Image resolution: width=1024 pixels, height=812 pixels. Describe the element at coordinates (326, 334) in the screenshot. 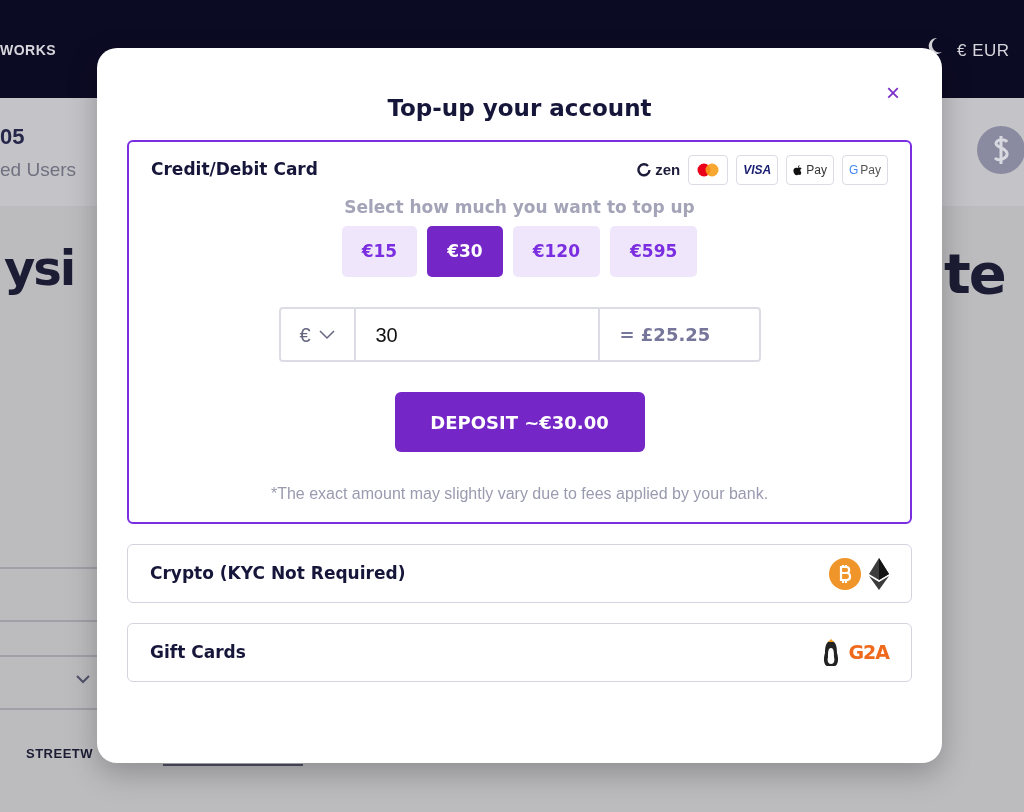

I see `chevron-down-icon` at that location.